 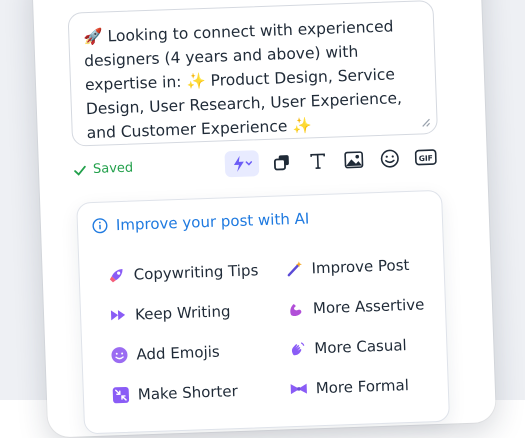 I want to click on option-label: Keep Writing, so click(x=182, y=313).